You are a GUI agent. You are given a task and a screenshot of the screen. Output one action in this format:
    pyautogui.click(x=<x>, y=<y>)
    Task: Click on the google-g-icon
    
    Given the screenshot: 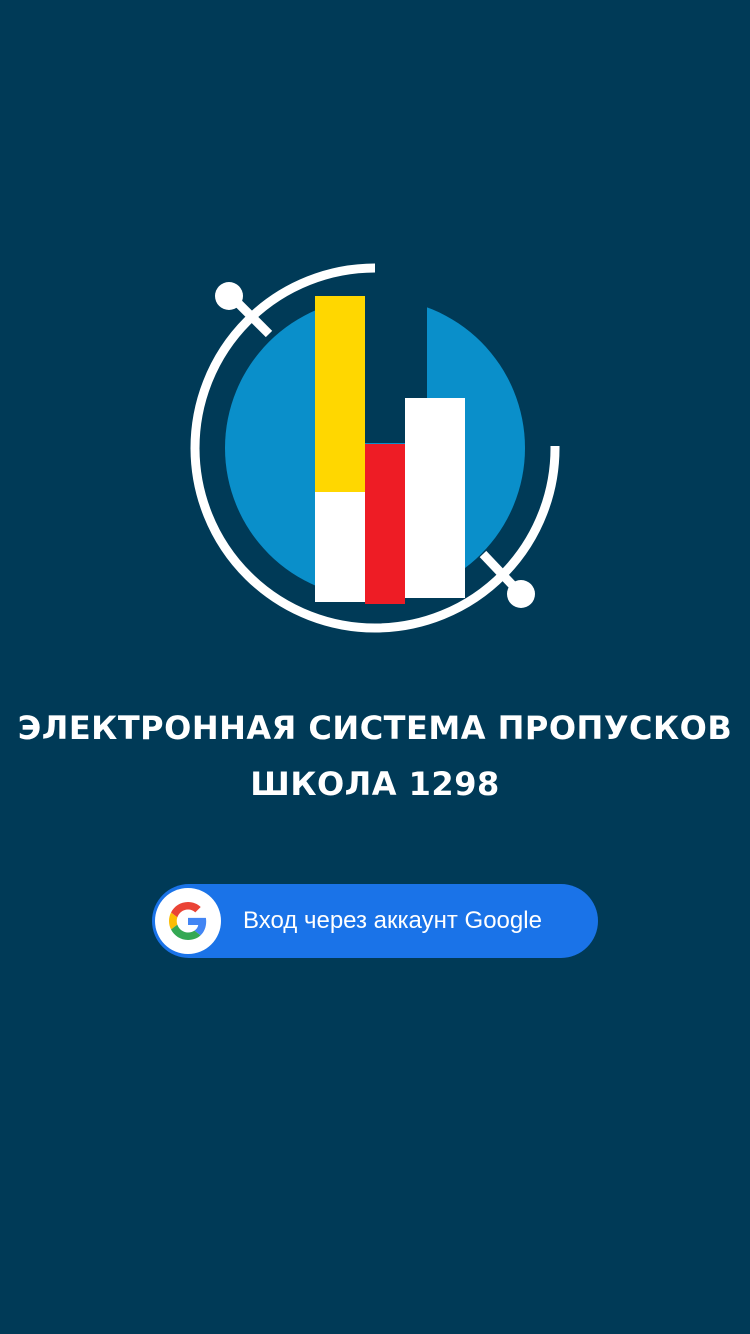 What is the action you would take?
    pyautogui.click(x=188, y=921)
    